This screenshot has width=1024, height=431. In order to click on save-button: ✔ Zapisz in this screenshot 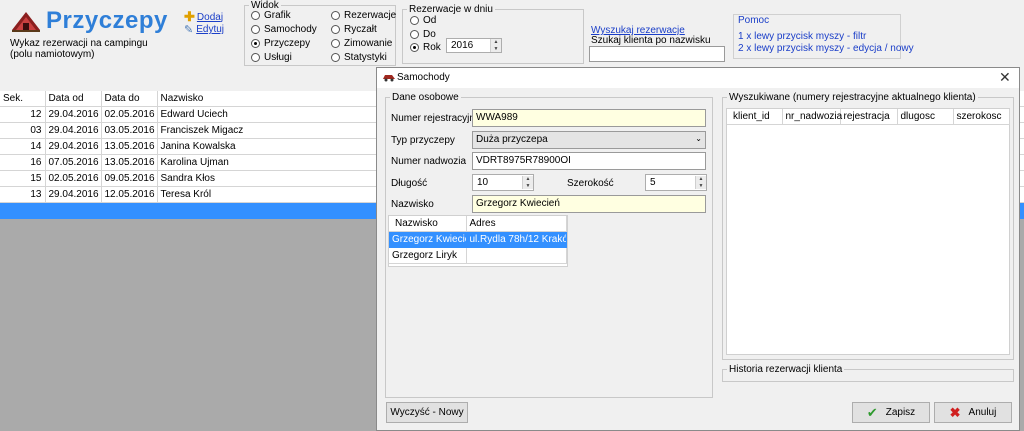, I will do `click(891, 412)`.